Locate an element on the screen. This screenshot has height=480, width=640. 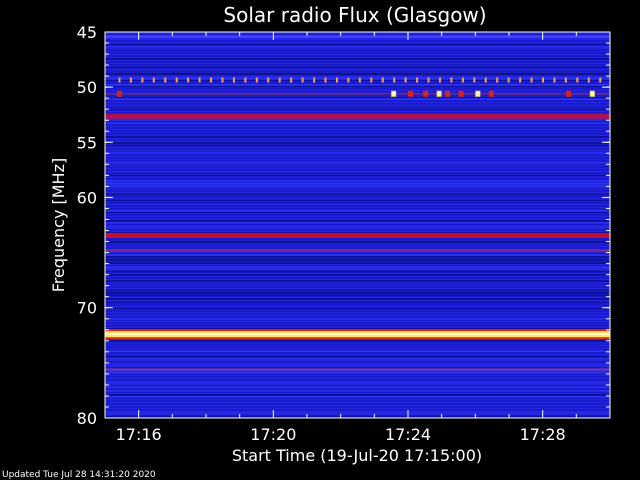
y-tick-label: 80 is located at coordinates (87, 418).